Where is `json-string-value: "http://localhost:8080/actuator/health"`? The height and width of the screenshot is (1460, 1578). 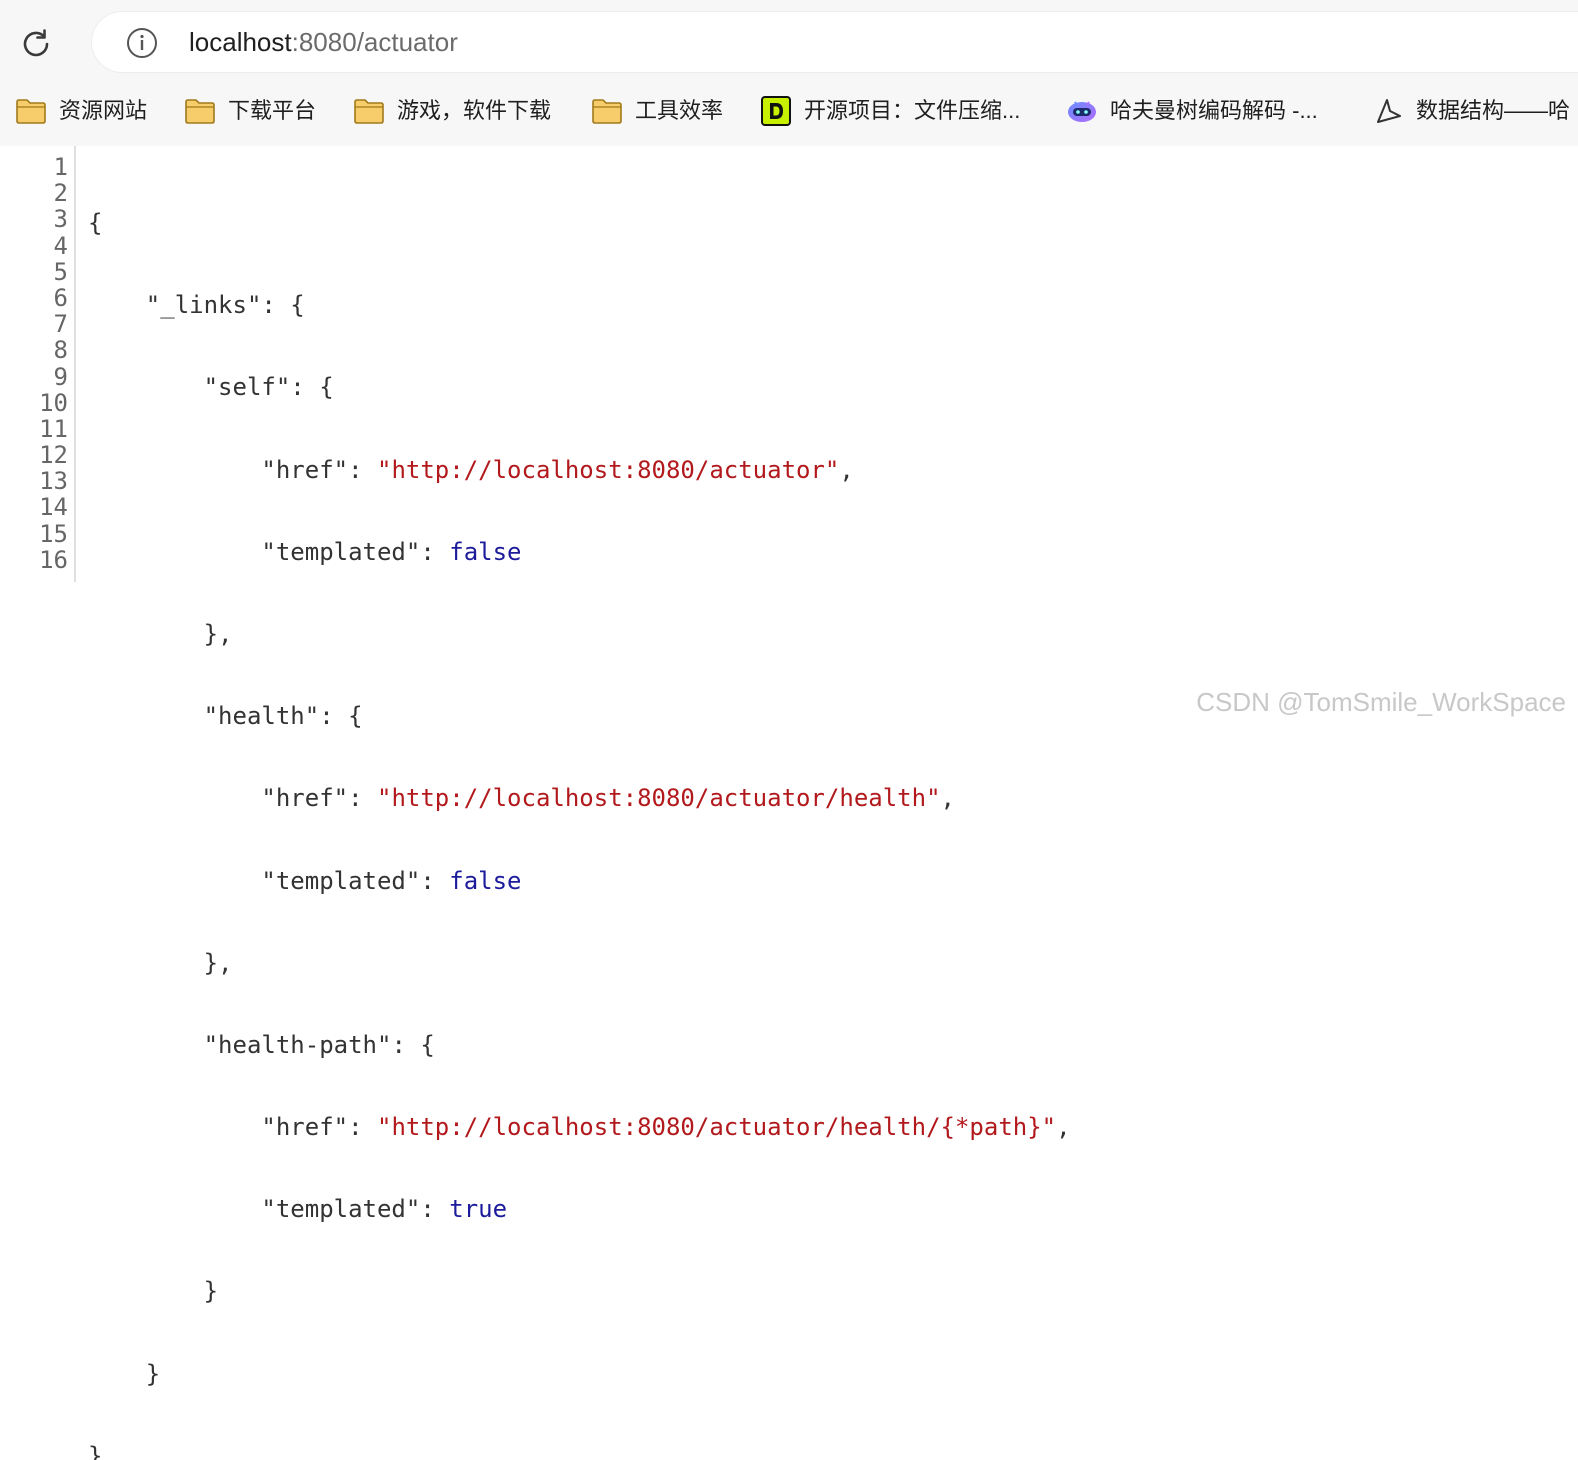 json-string-value: "http://localhost:8080/actuator/health" is located at coordinates (659, 798).